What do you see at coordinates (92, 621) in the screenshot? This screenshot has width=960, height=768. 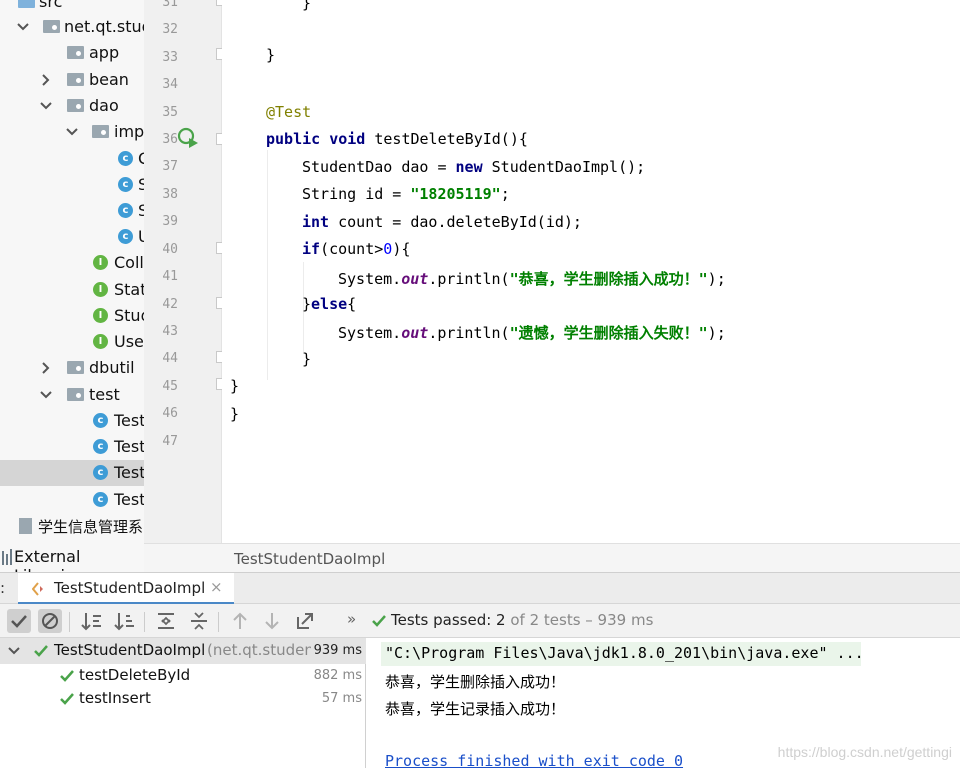 I see `sort-alphabetically-icon` at bounding box center [92, 621].